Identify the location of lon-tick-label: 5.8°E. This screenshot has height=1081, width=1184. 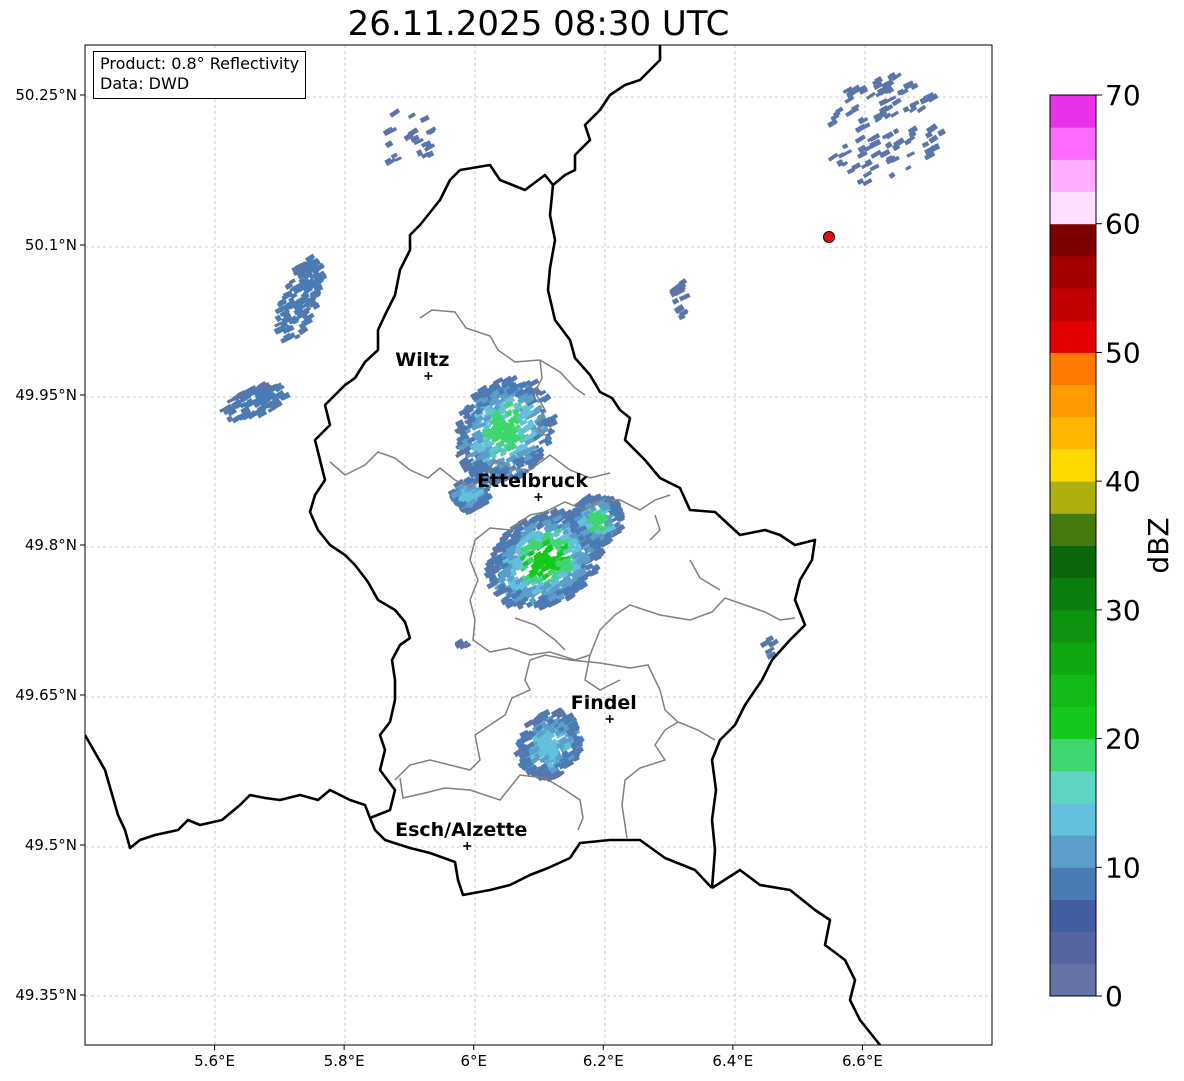
(344, 1061).